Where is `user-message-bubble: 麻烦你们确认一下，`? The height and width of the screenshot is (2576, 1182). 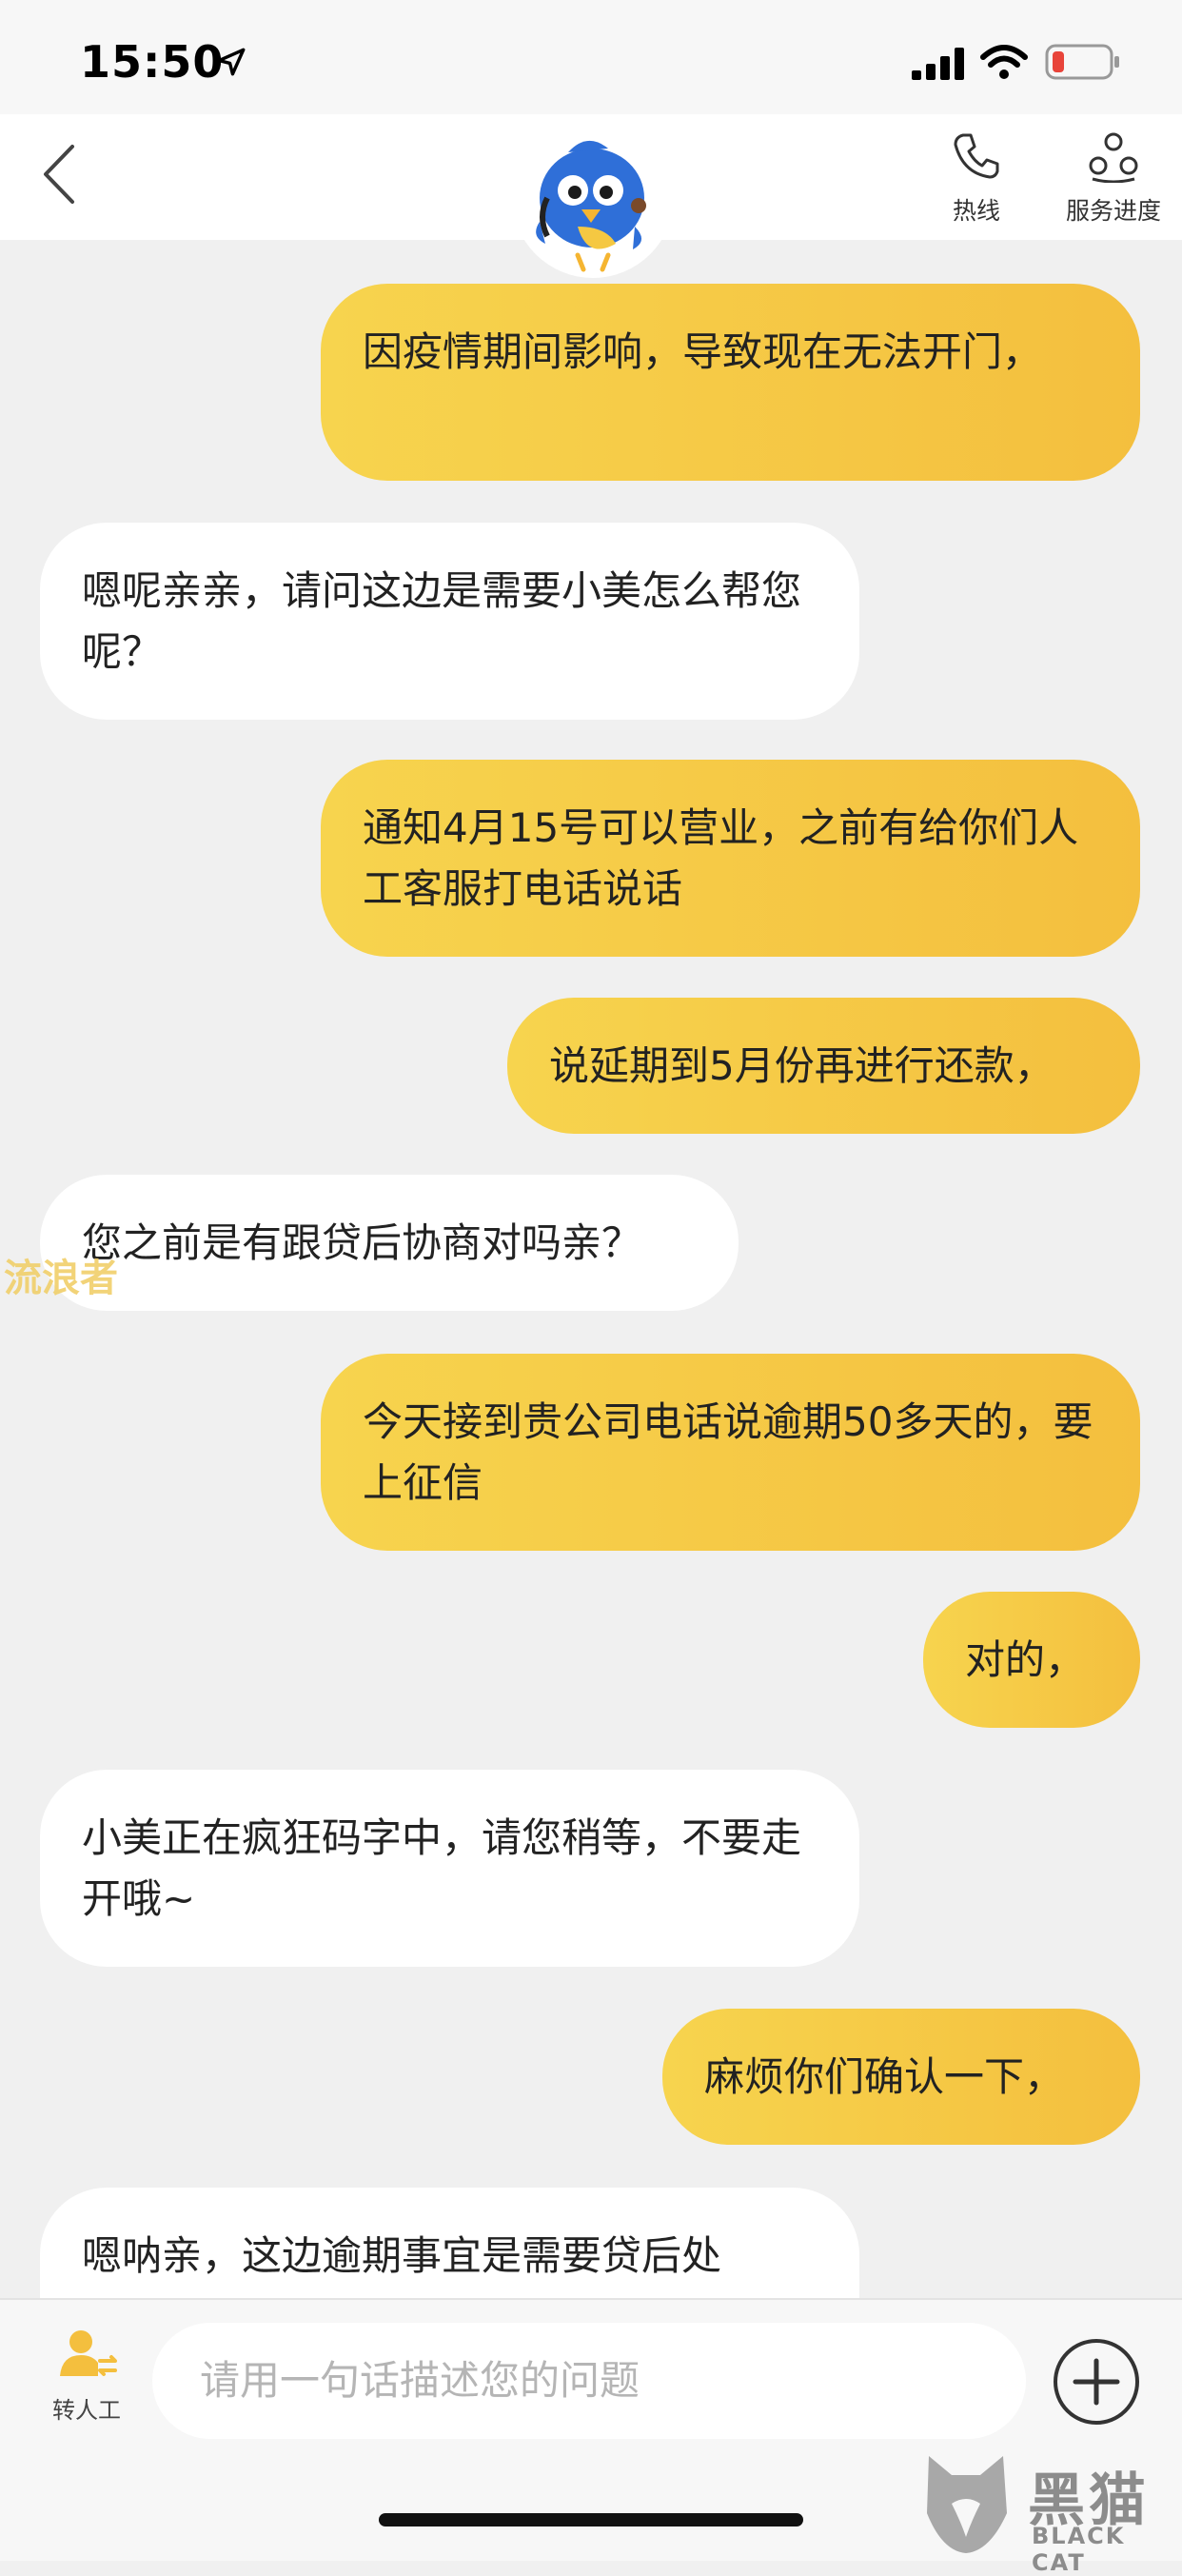 user-message-bubble: 麻烦你们确认一下， is located at coordinates (901, 2077).